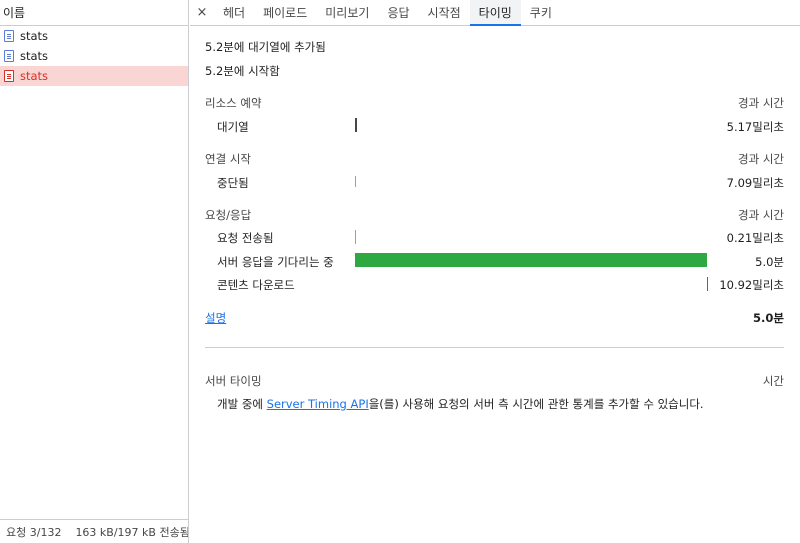 This screenshot has height=543, width=800. Describe the element at coordinates (541, 12) in the screenshot. I see `tab-cookies: 쿠키` at that location.